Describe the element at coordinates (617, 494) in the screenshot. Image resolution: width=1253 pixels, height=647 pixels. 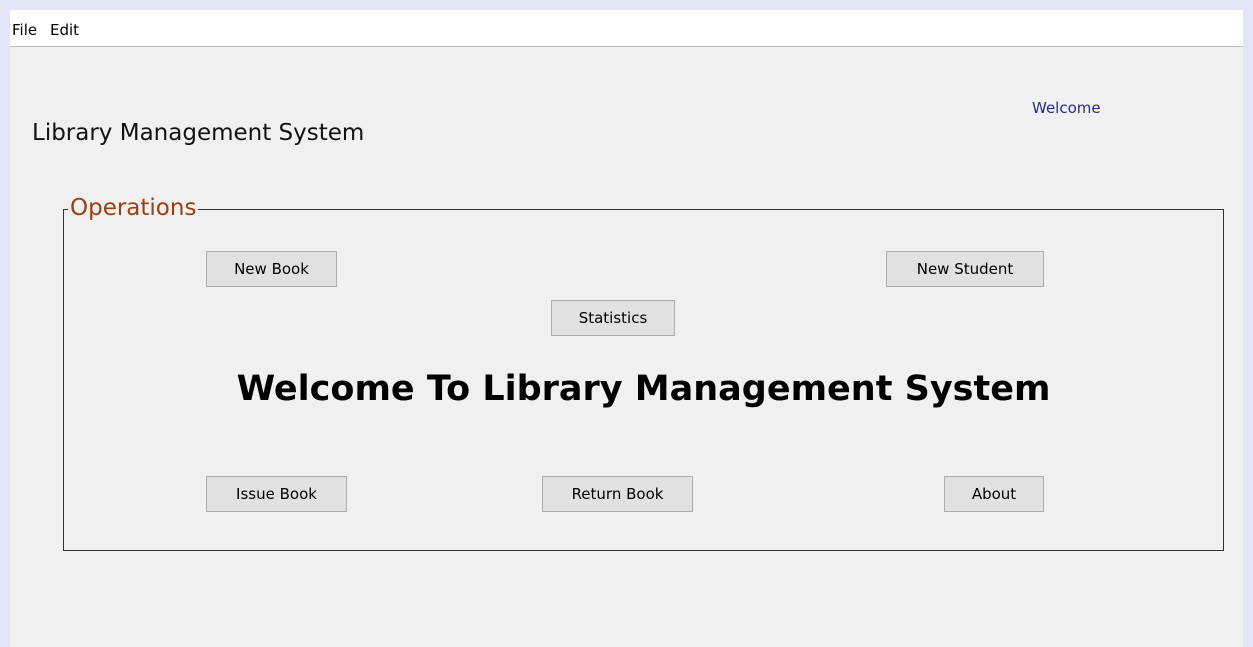
I see `return-book-button: Return Book` at that location.